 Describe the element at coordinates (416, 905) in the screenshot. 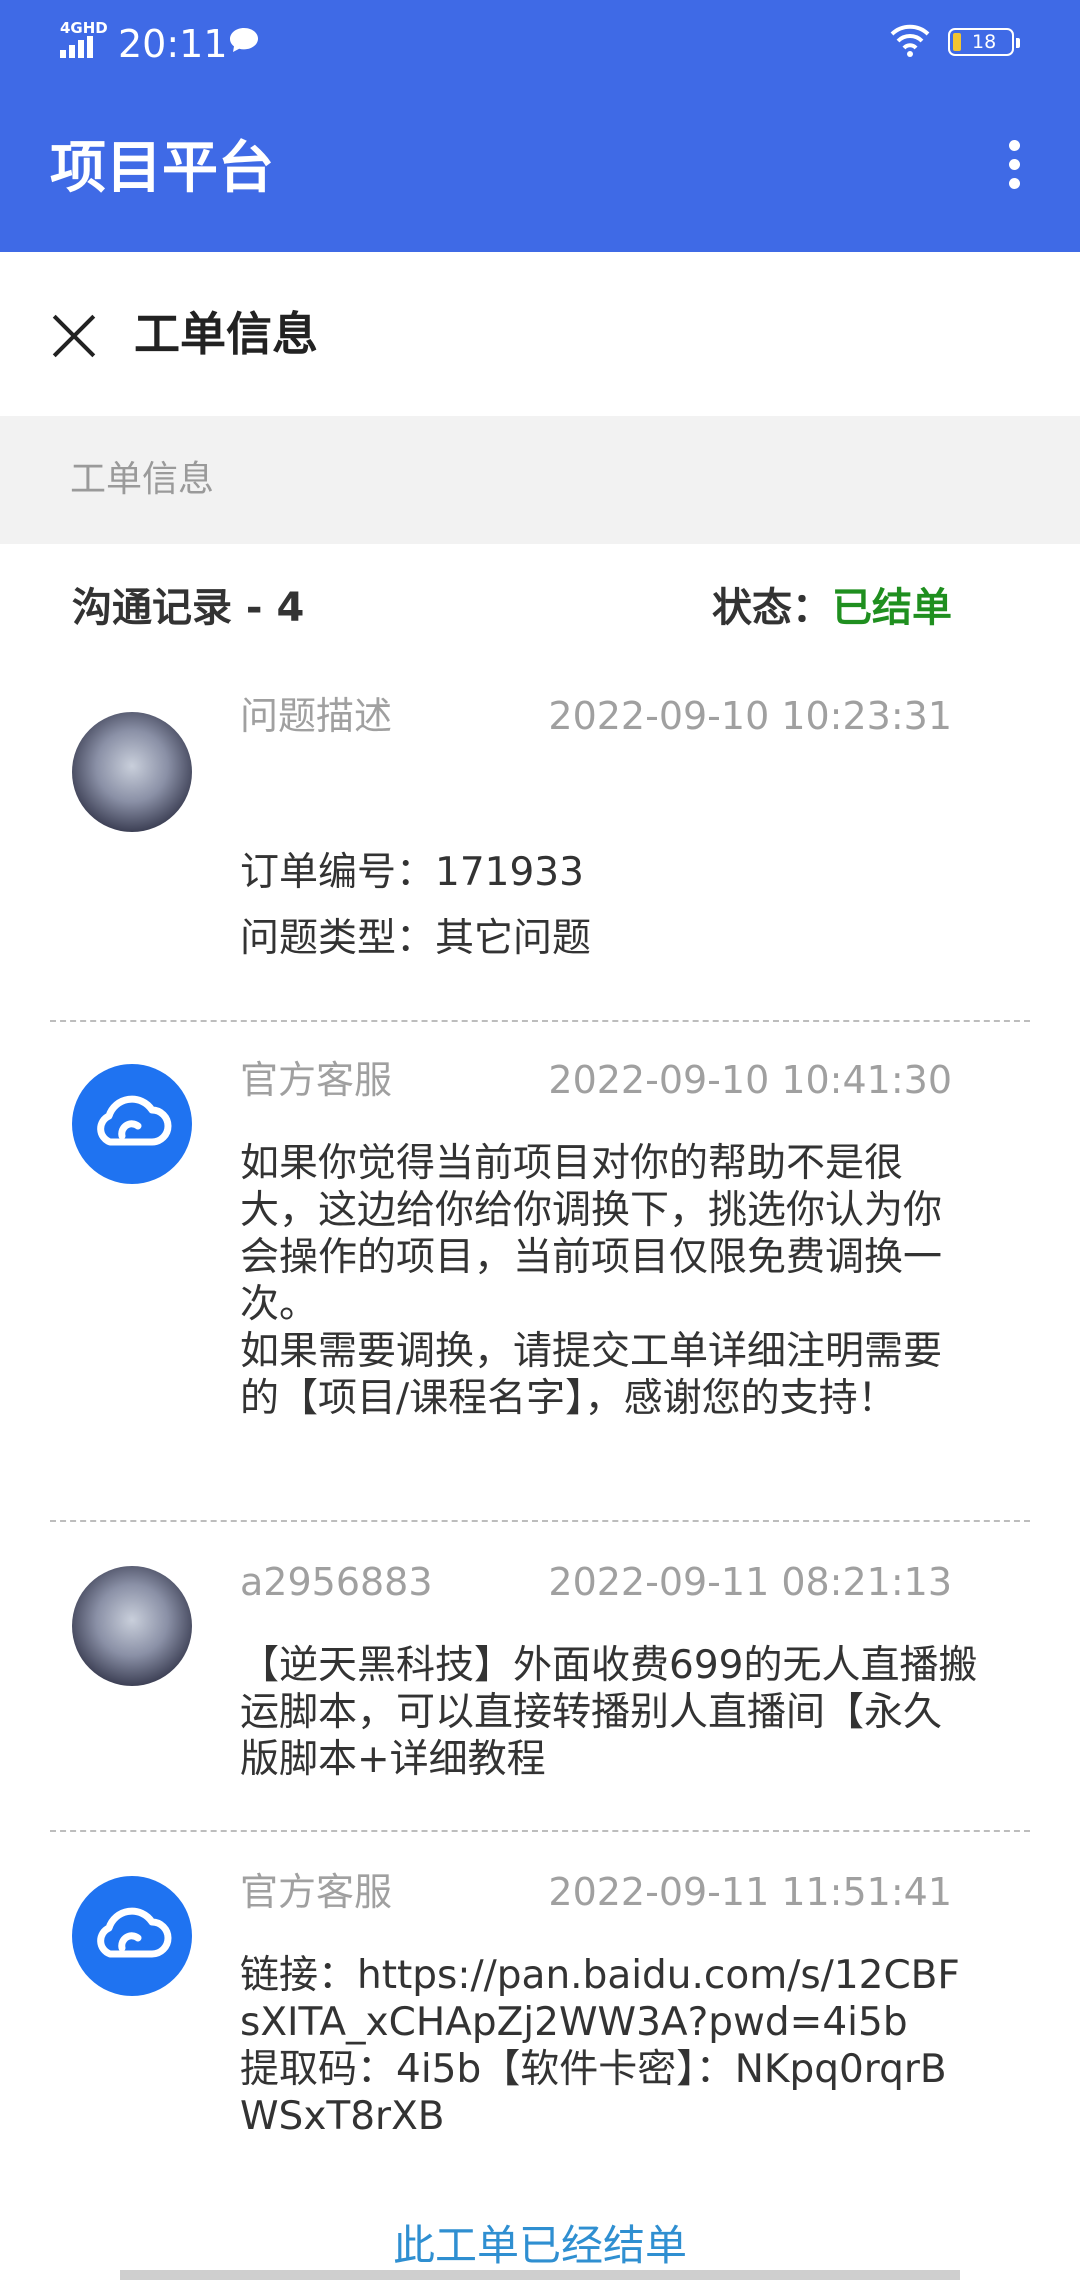

I see `record-content: 订单编号：171933 问题类型：其它问题` at that location.